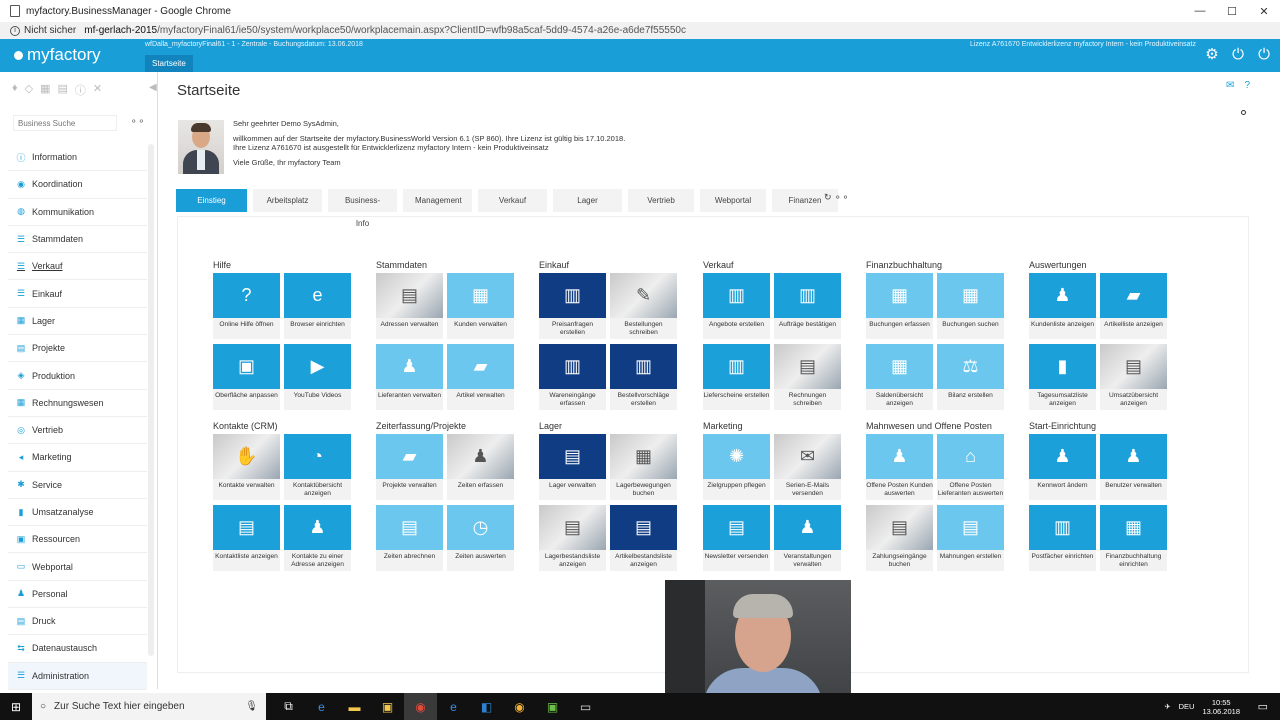 Image resolution: width=1280 pixels, height=720 pixels. Describe the element at coordinates (149, 706) in the screenshot. I see `taskbar-search: ○ Zur Suche Text hier eingeben 🎙` at that location.